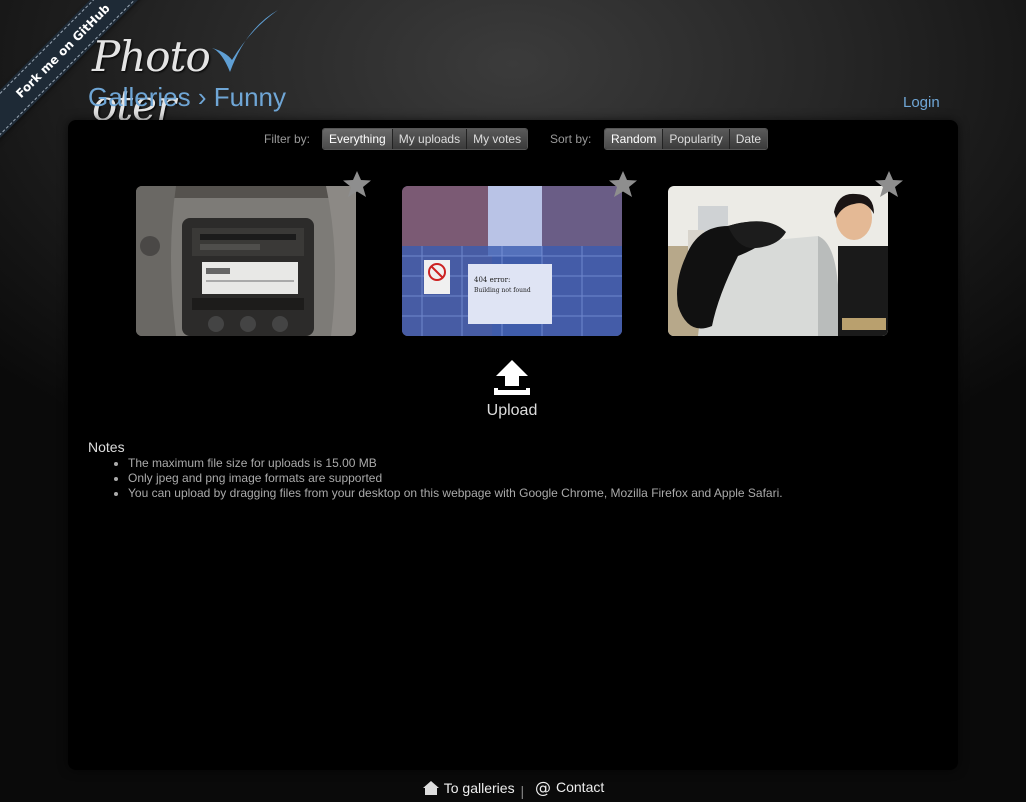 This screenshot has width=1026, height=802. I want to click on car-stereo-image, so click(246, 261).